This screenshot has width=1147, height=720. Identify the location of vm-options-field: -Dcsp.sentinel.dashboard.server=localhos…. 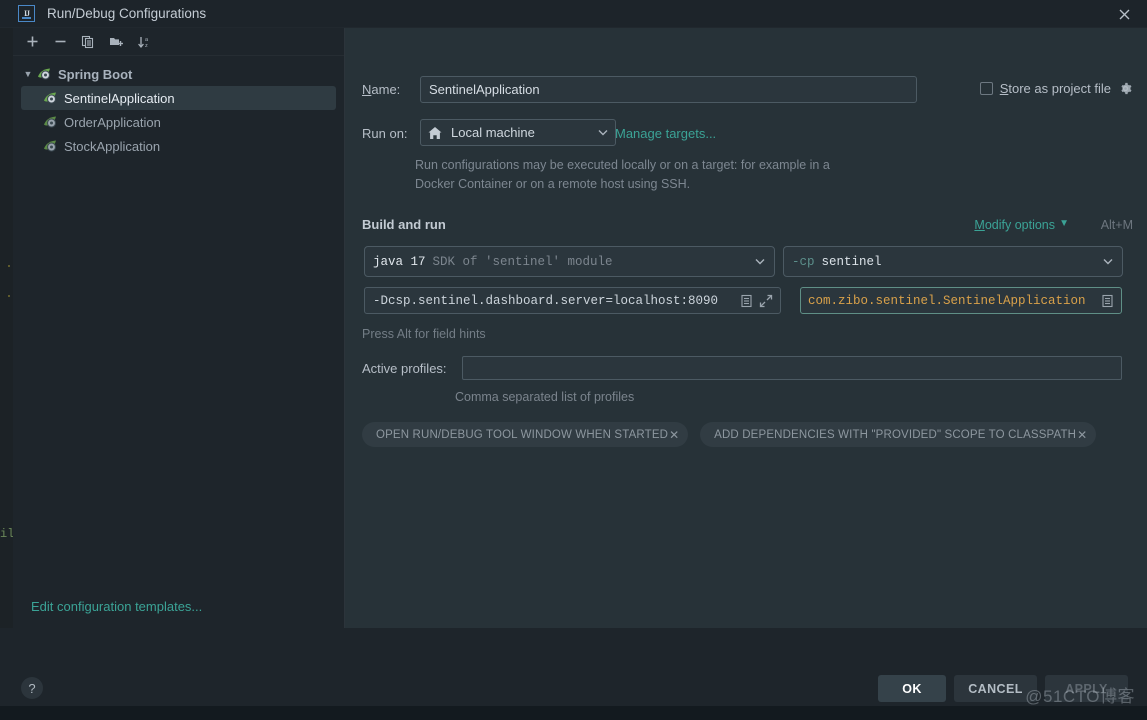
(572, 300).